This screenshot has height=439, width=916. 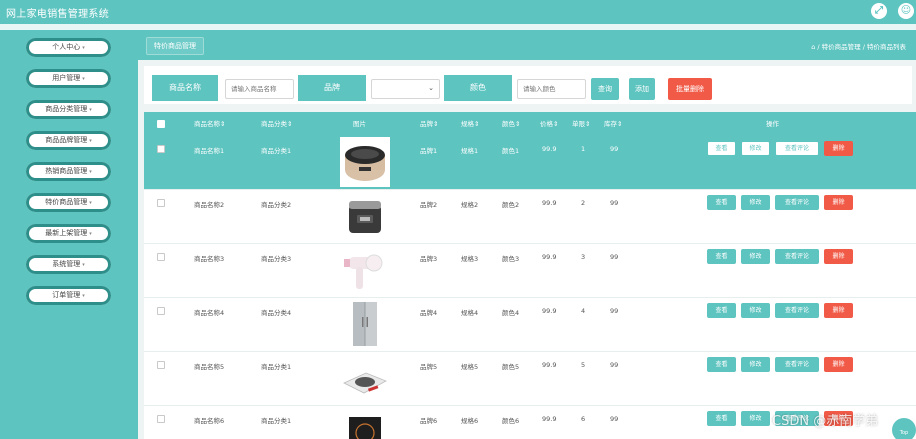 What do you see at coordinates (276, 313) in the screenshot?
I see `cell-category: 商品分类4` at bounding box center [276, 313].